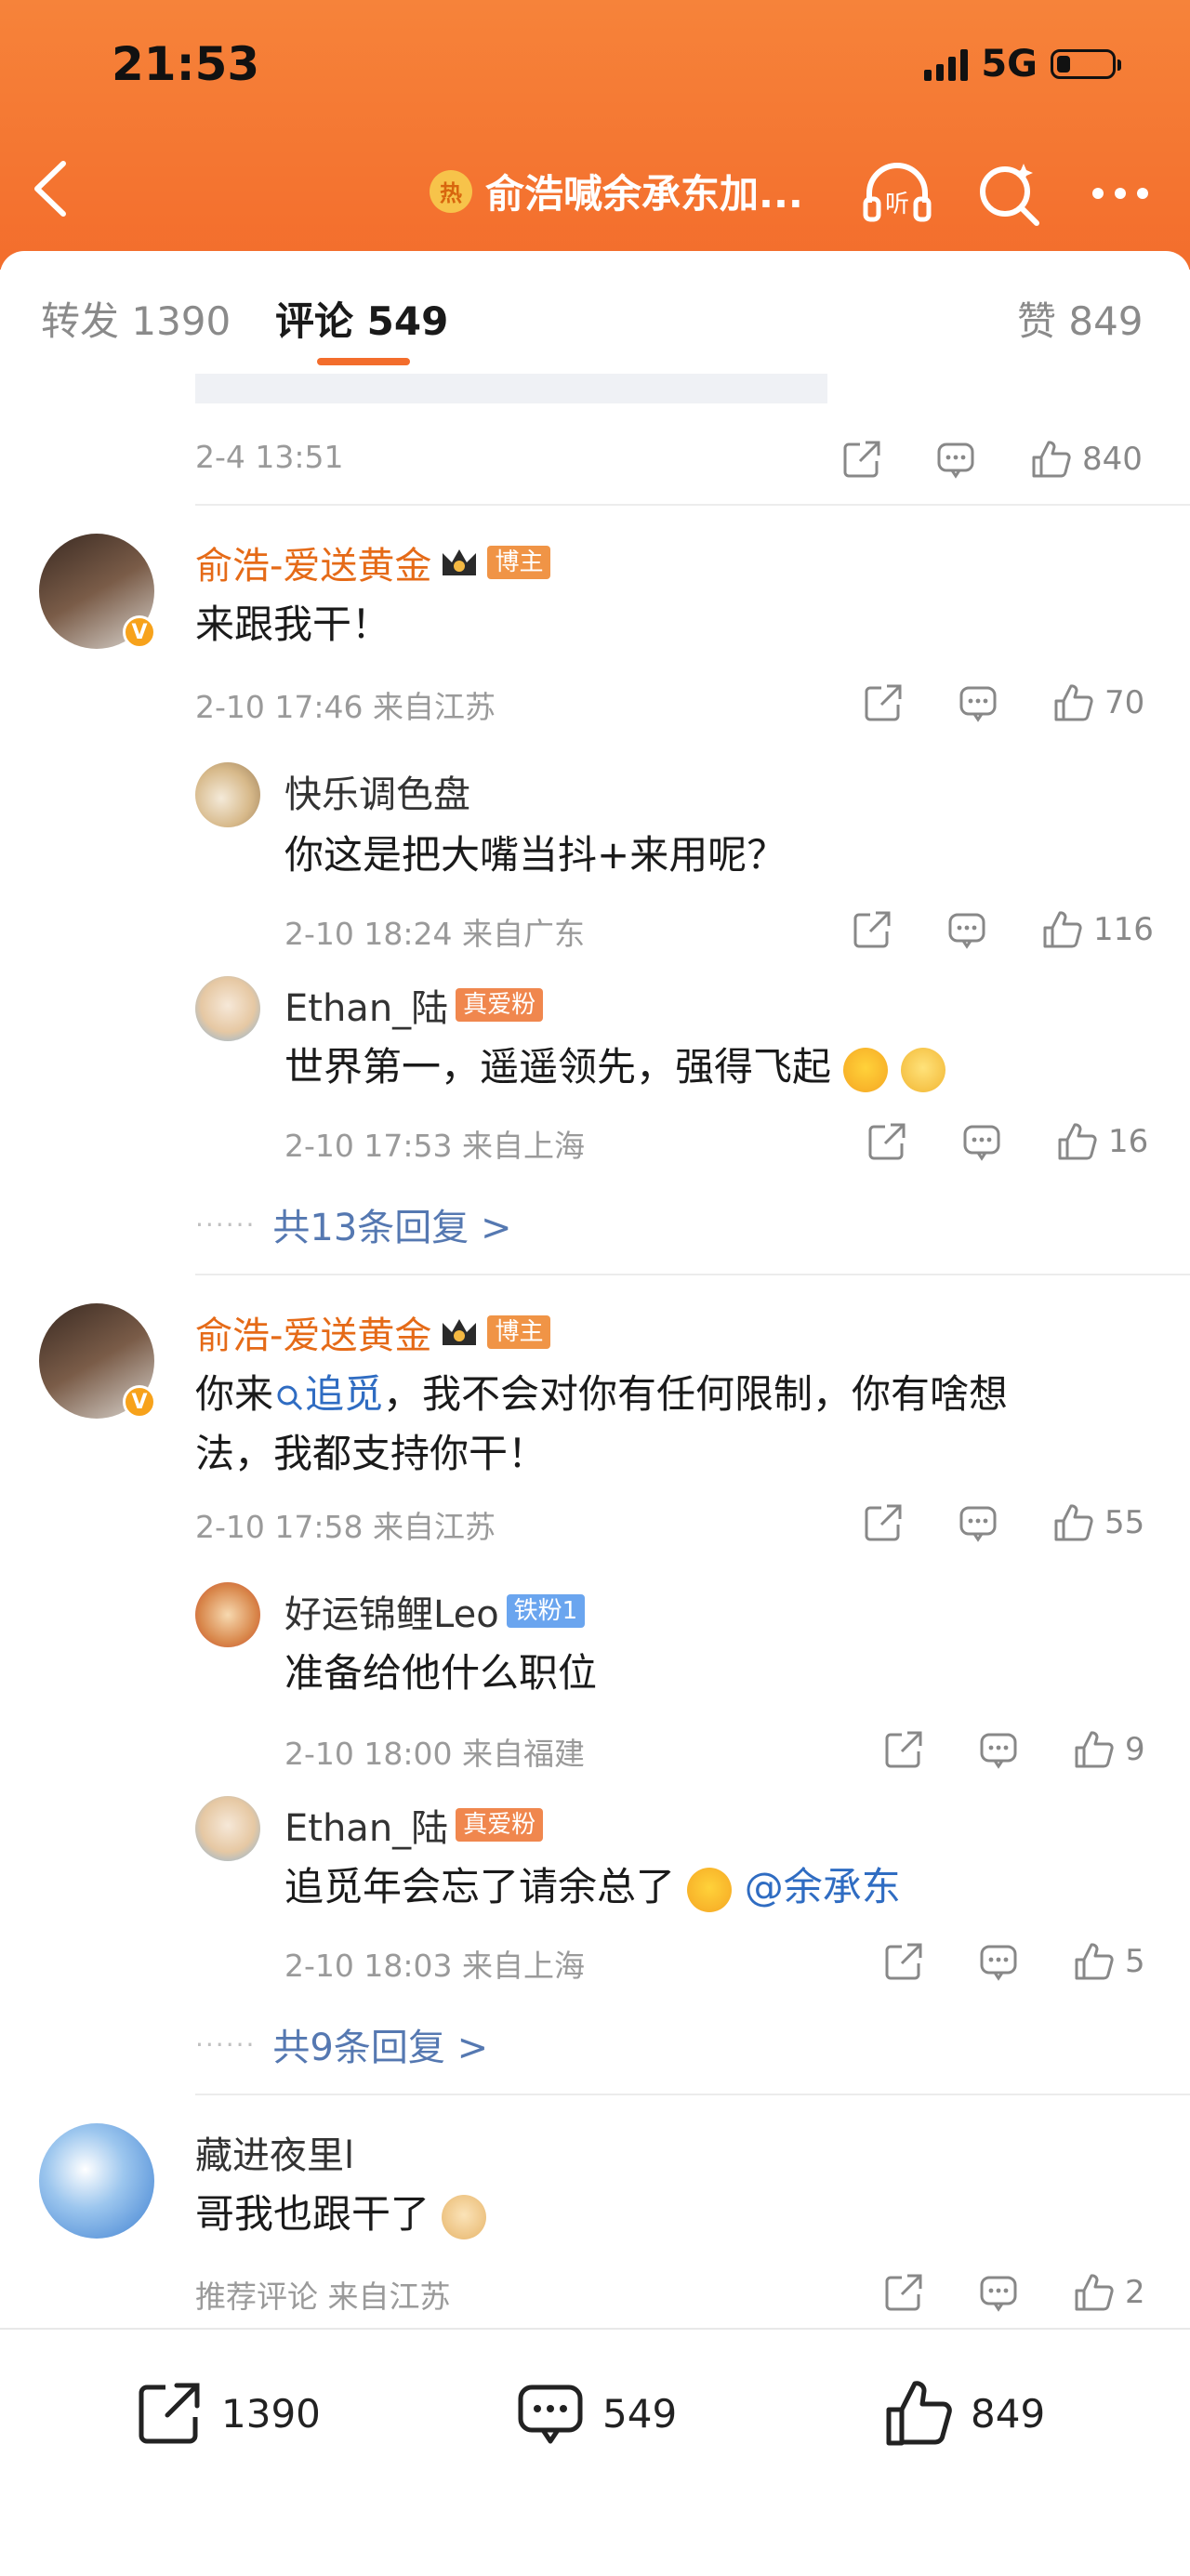 The height and width of the screenshot is (2576, 1190). I want to click on reply-meta: 2-10 18:00 来自福建, so click(434, 1754).